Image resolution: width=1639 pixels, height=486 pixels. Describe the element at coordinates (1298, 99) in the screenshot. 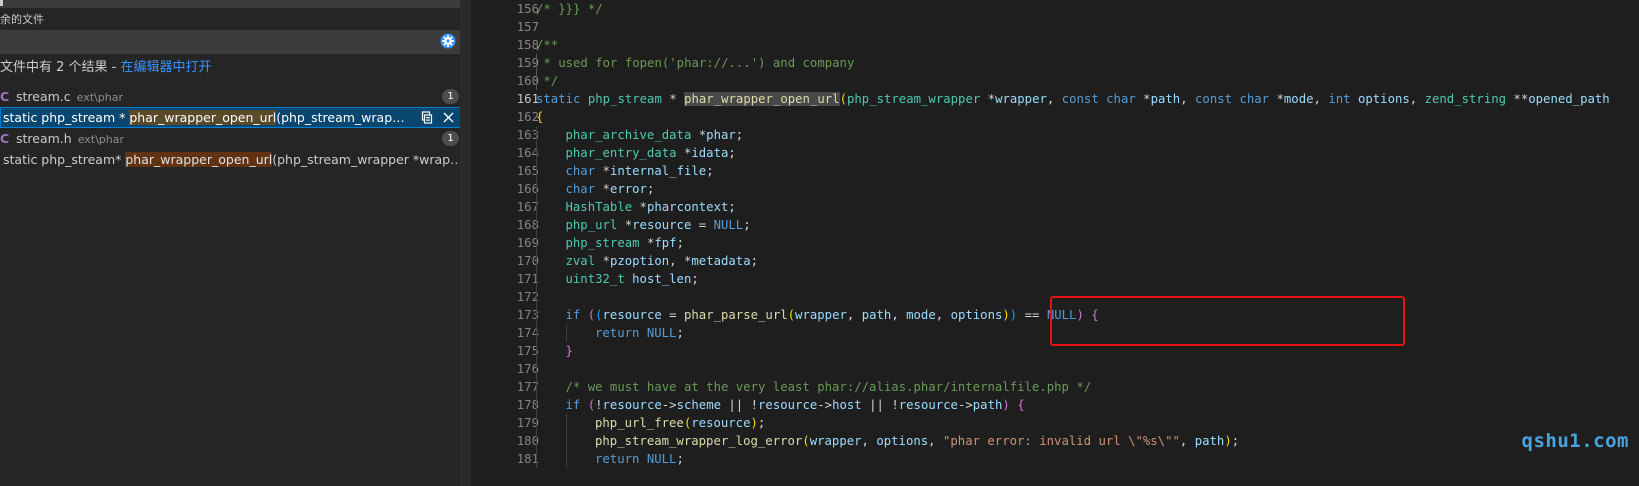

I see `code-token: mode` at that location.